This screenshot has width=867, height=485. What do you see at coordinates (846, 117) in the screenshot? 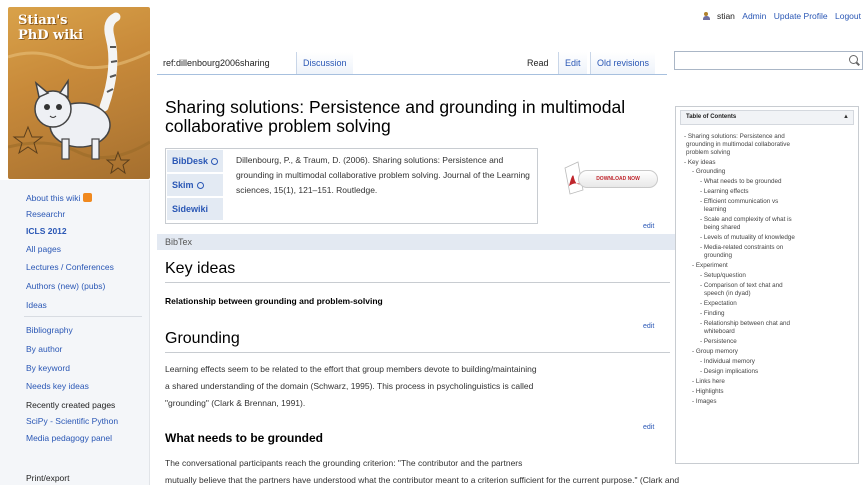
I see `toc-collapse-icon: ▲` at bounding box center [846, 117].